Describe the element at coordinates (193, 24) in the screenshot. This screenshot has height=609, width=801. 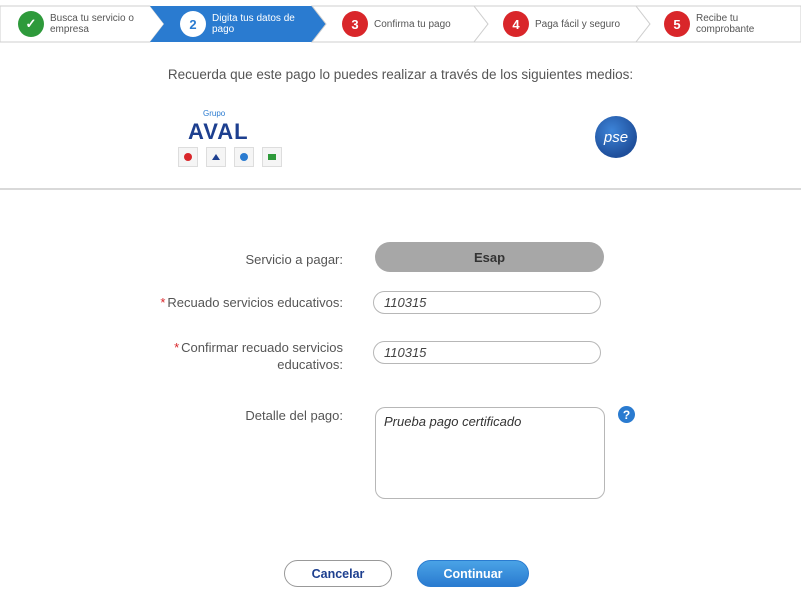
I see `step-2-number: 2` at that location.